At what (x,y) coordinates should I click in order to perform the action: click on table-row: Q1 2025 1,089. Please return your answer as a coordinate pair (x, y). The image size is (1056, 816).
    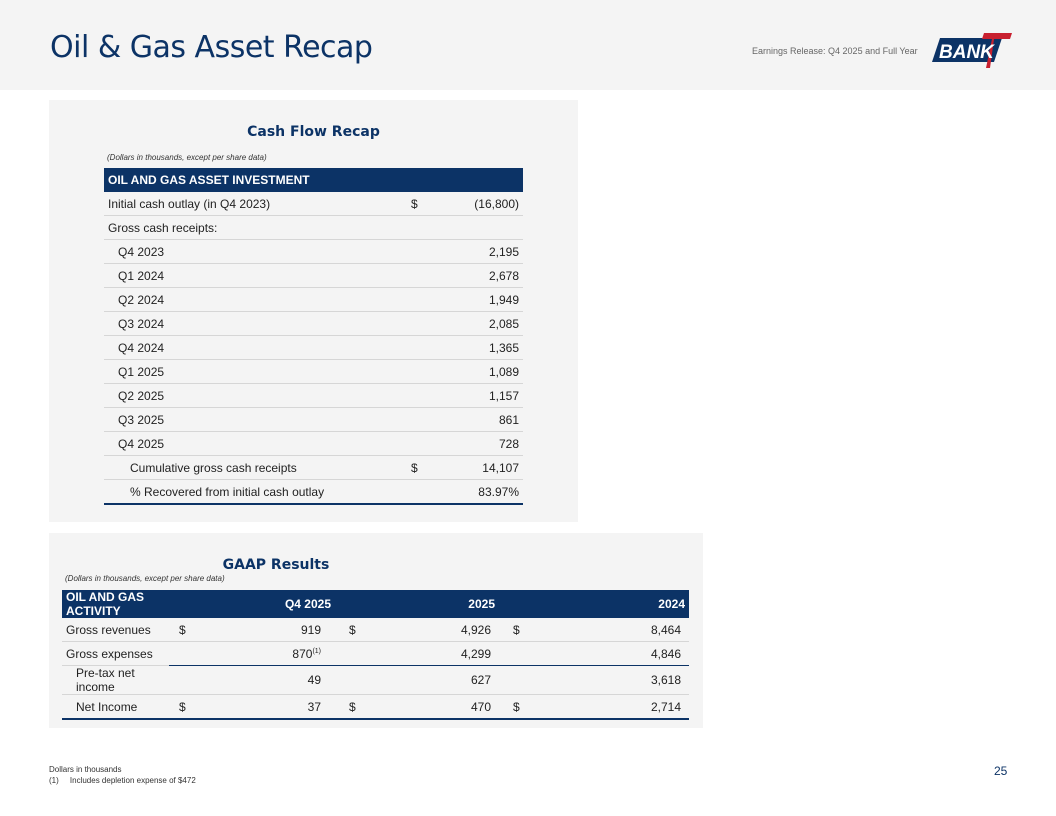
    Looking at the image, I should click on (313, 371).